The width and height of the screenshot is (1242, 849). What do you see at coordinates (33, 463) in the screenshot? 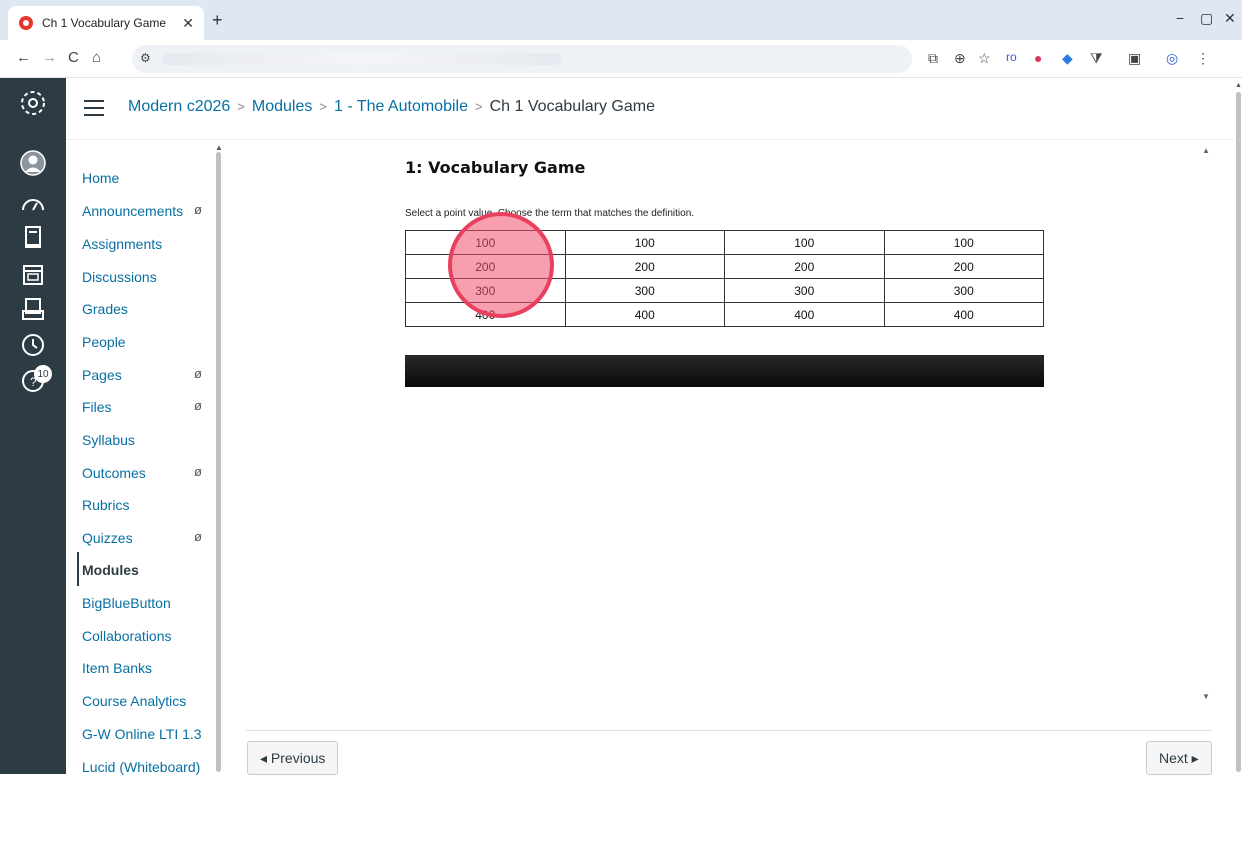
I see `global-navigation: ? 10 →|` at bounding box center [33, 463].